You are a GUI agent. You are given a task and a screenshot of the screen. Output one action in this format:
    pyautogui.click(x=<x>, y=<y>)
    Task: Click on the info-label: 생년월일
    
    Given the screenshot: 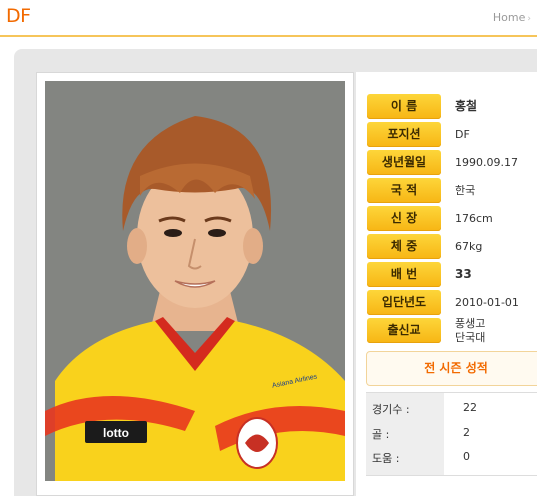 What is the action you would take?
    pyautogui.click(x=404, y=162)
    